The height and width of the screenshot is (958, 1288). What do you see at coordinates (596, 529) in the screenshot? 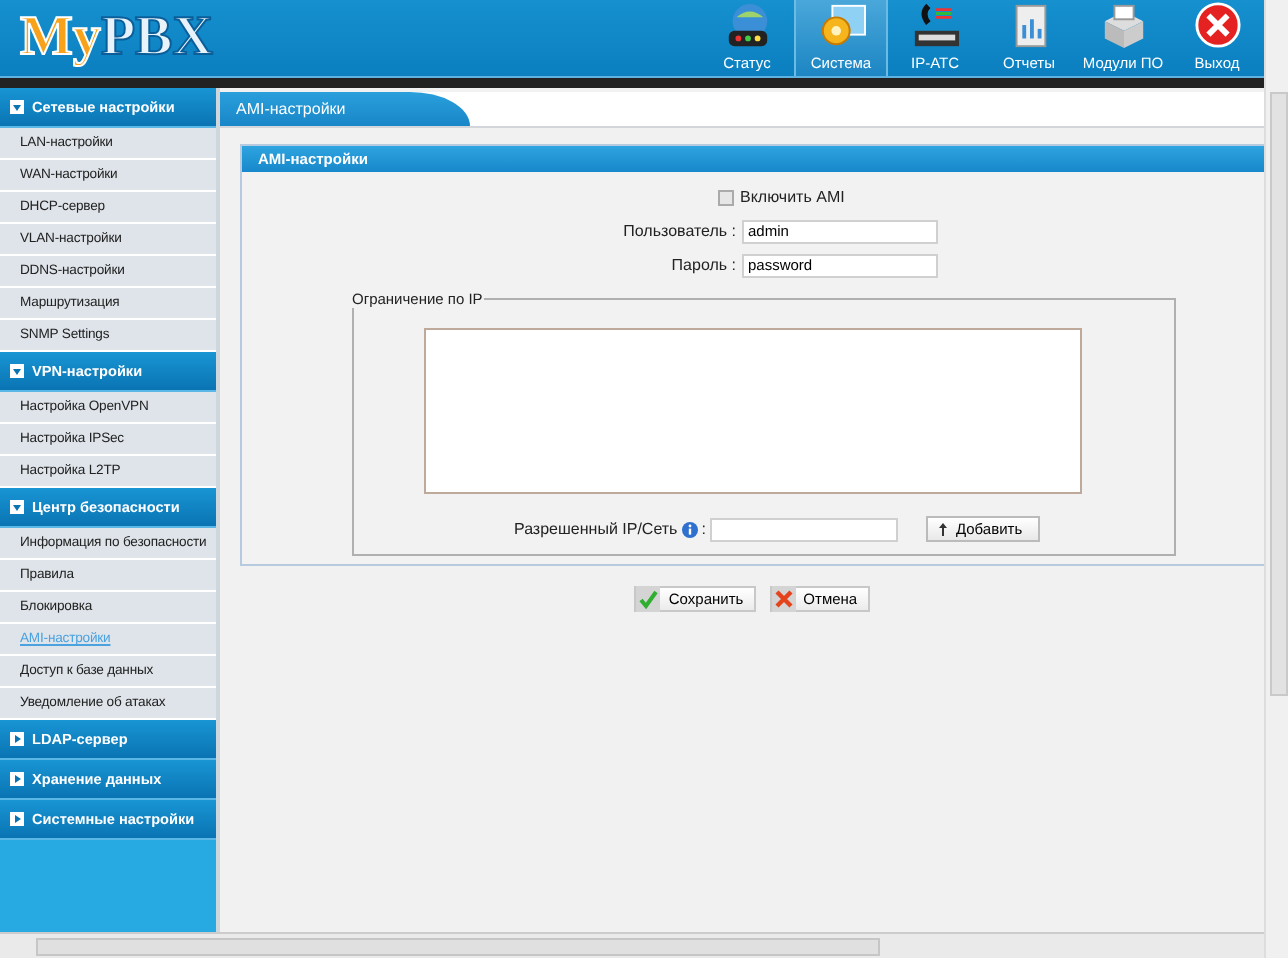
I see `field-label: Разрешенный IP/Сеть` at bounding box center [596, 529].